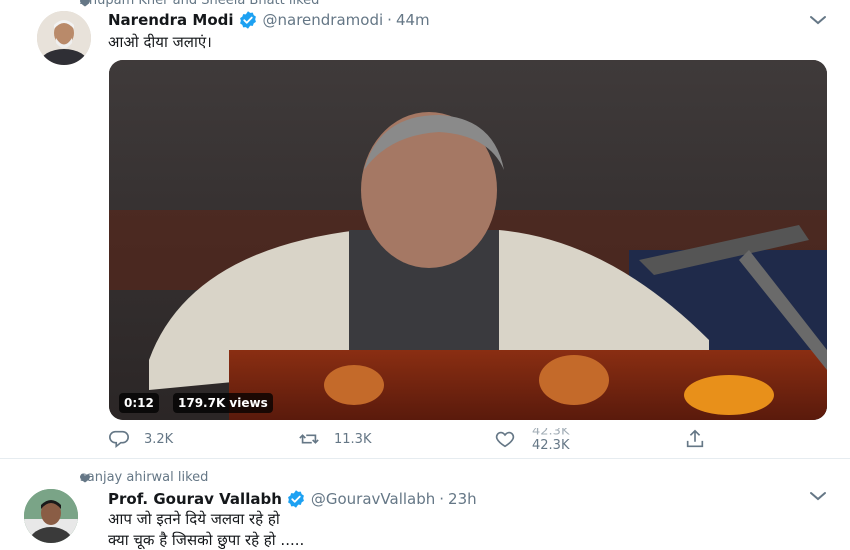 The width and height of the screenshot is (850, 550). Describe the element at coordinates (139, 403) in the screenshot. I see `video-duration: 0:12` at that location.